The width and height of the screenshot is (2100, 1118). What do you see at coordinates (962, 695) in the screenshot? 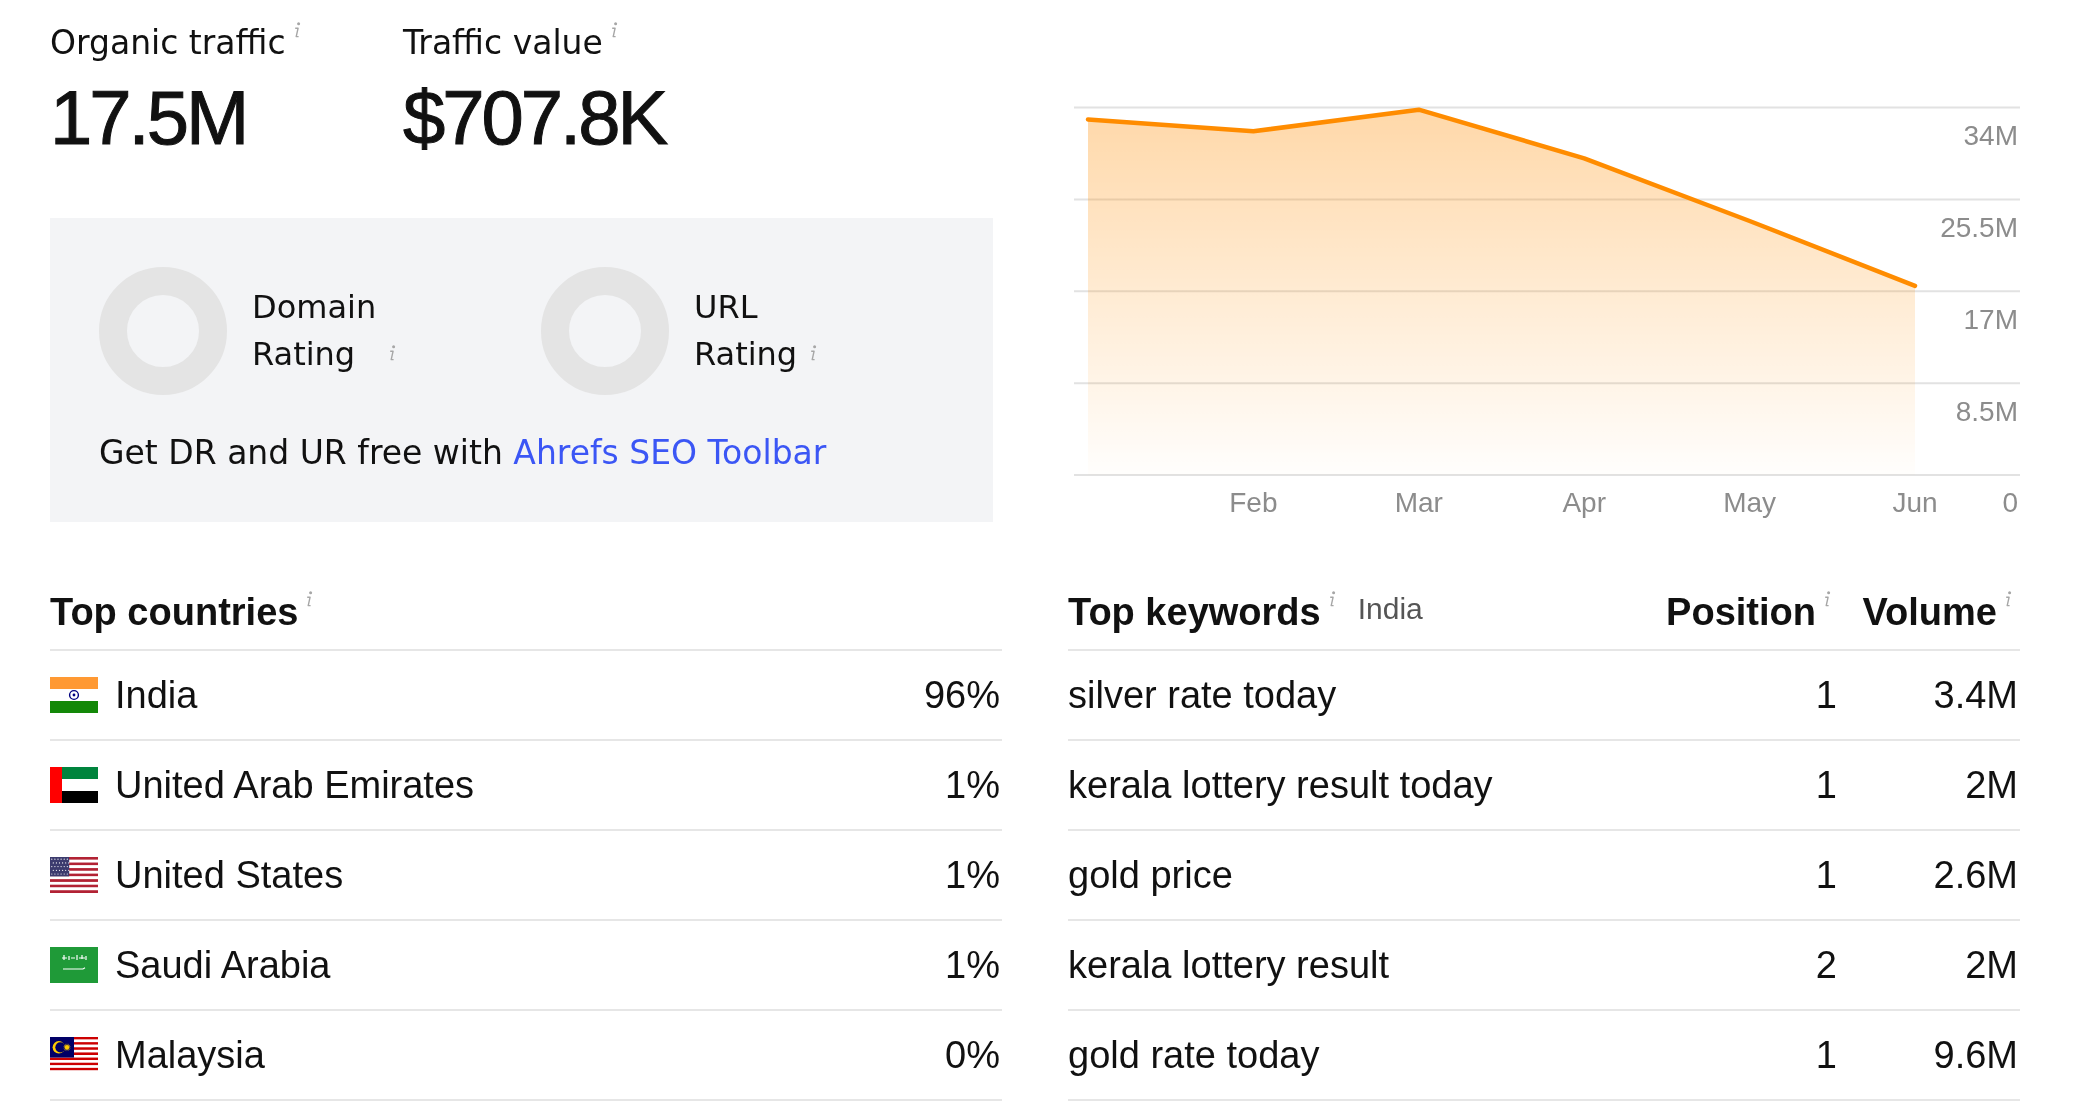
I see `share-value: 96%` at bounding box center [962, 695].